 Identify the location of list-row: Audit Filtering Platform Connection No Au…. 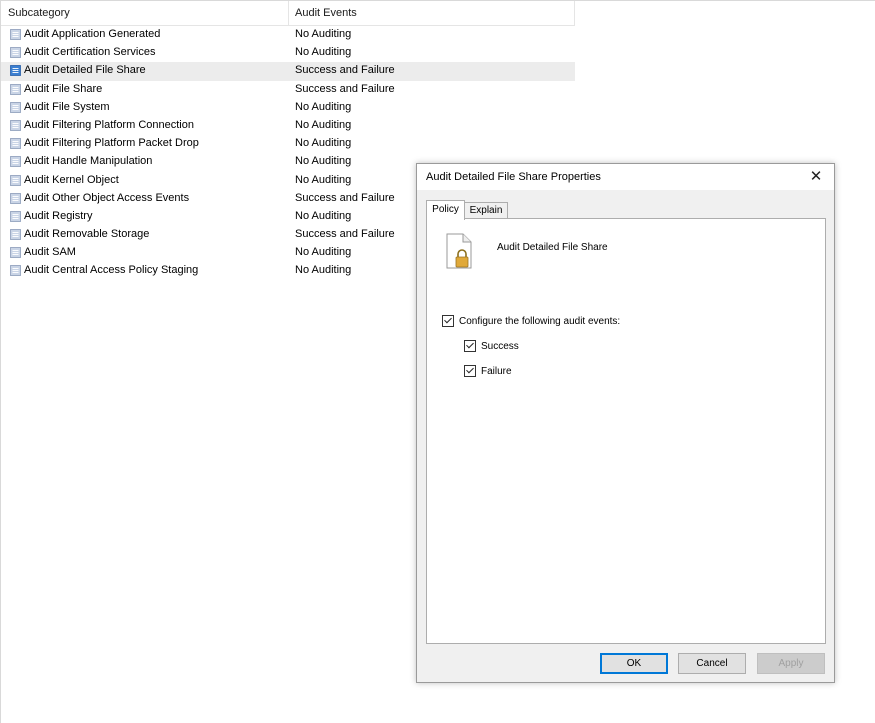
(288, 126).